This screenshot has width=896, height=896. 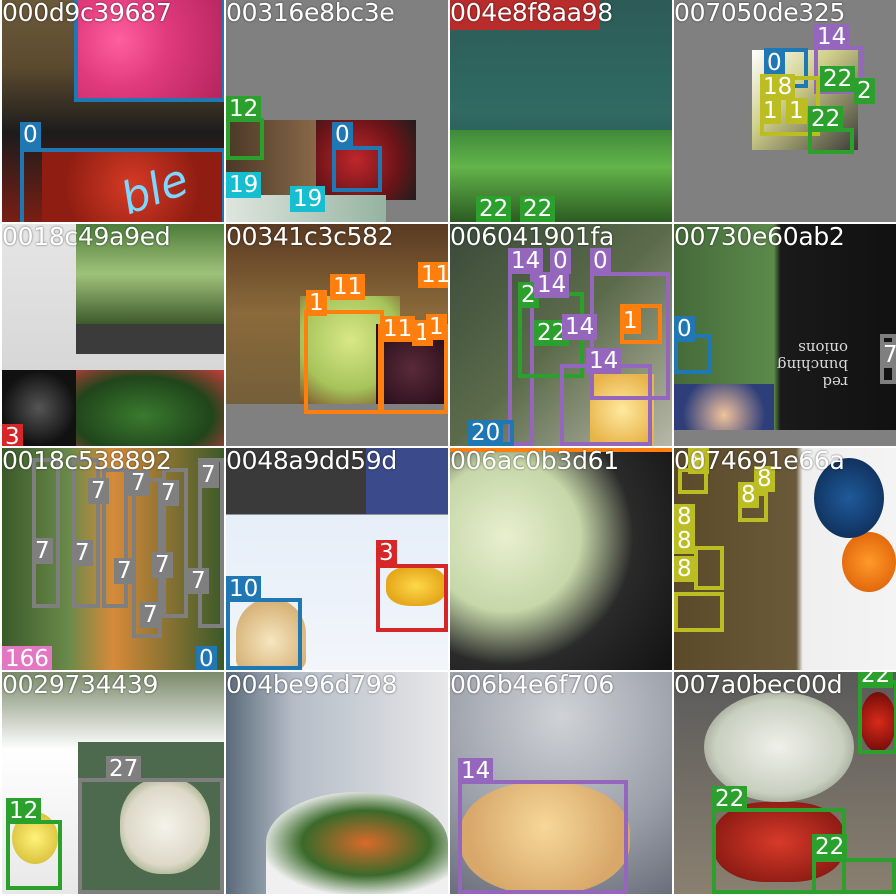 I want to click on tile-12: 8 8 8 8 8 8 0074691e66a, so click(x=785, y=559).